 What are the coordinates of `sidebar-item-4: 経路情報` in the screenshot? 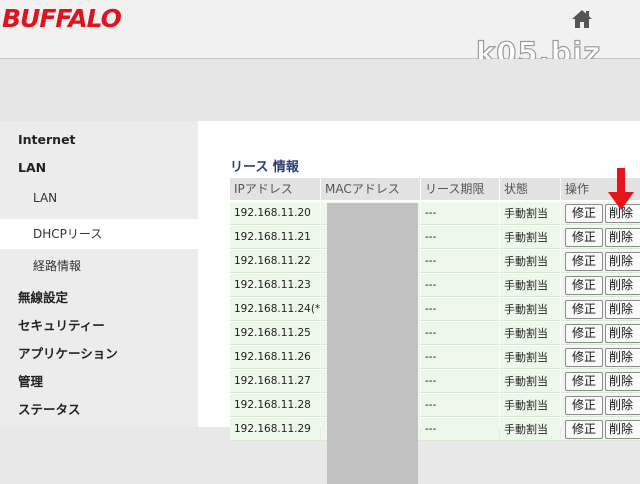 It's located at (99, 266).